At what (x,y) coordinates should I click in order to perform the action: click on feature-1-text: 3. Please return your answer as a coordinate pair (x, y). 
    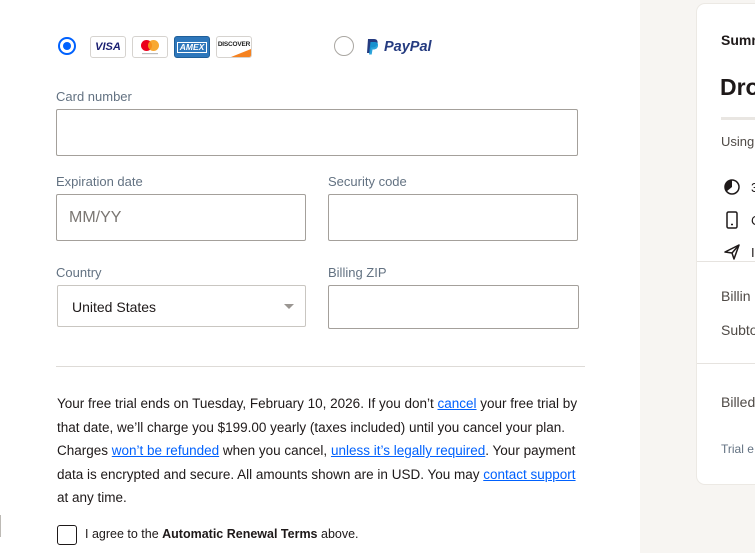
    Looking at the image, I should click on (753, 187).